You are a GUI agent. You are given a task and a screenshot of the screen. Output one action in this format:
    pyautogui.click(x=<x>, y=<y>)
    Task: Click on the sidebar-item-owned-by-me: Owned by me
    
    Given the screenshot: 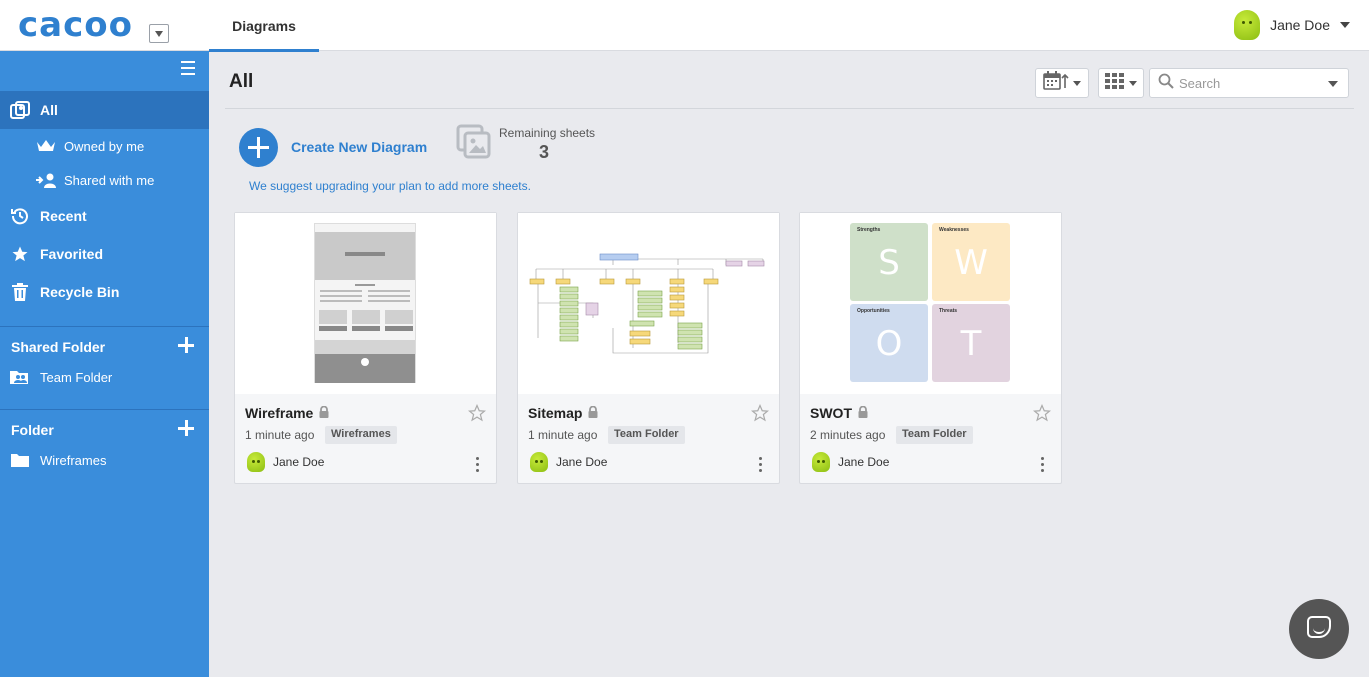 What is the action you would take?
    pyautogui.click(x=104, y=146)
    